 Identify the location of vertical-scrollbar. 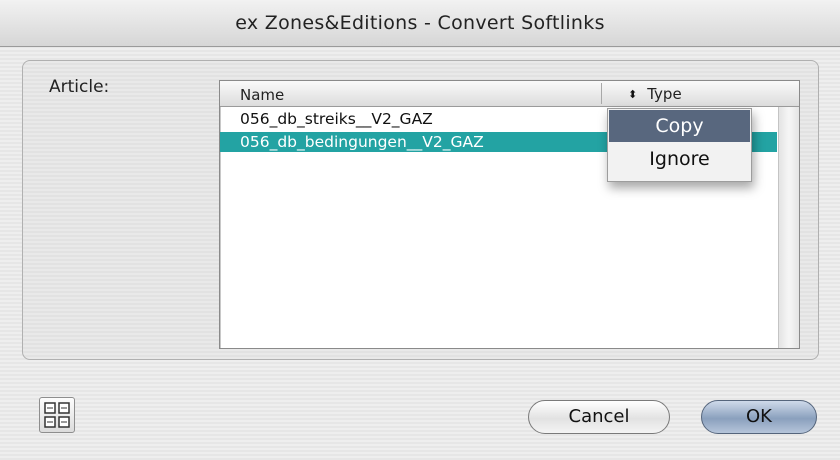
(788, 227).